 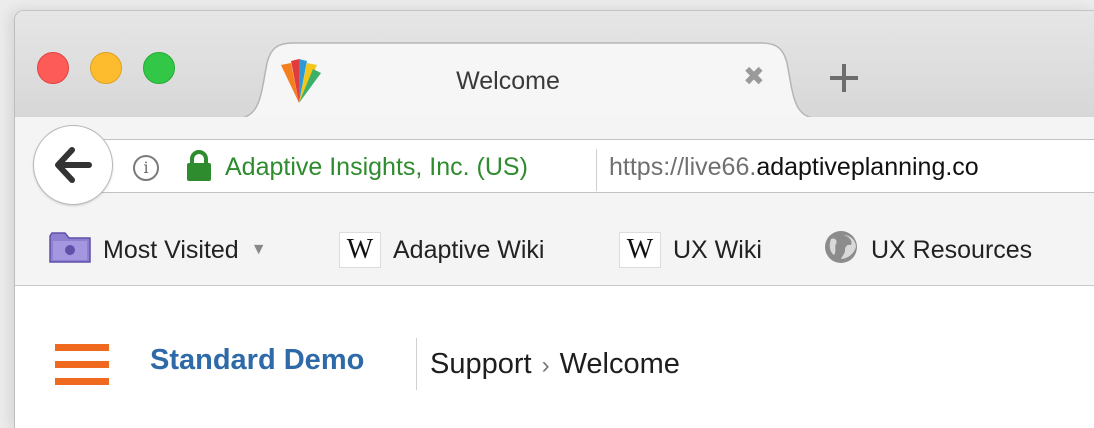 What do you see at coordinates (952, 249) in the screenshot?
I see `bookmark-label: UX Resources` at bounding box center [952, 249].